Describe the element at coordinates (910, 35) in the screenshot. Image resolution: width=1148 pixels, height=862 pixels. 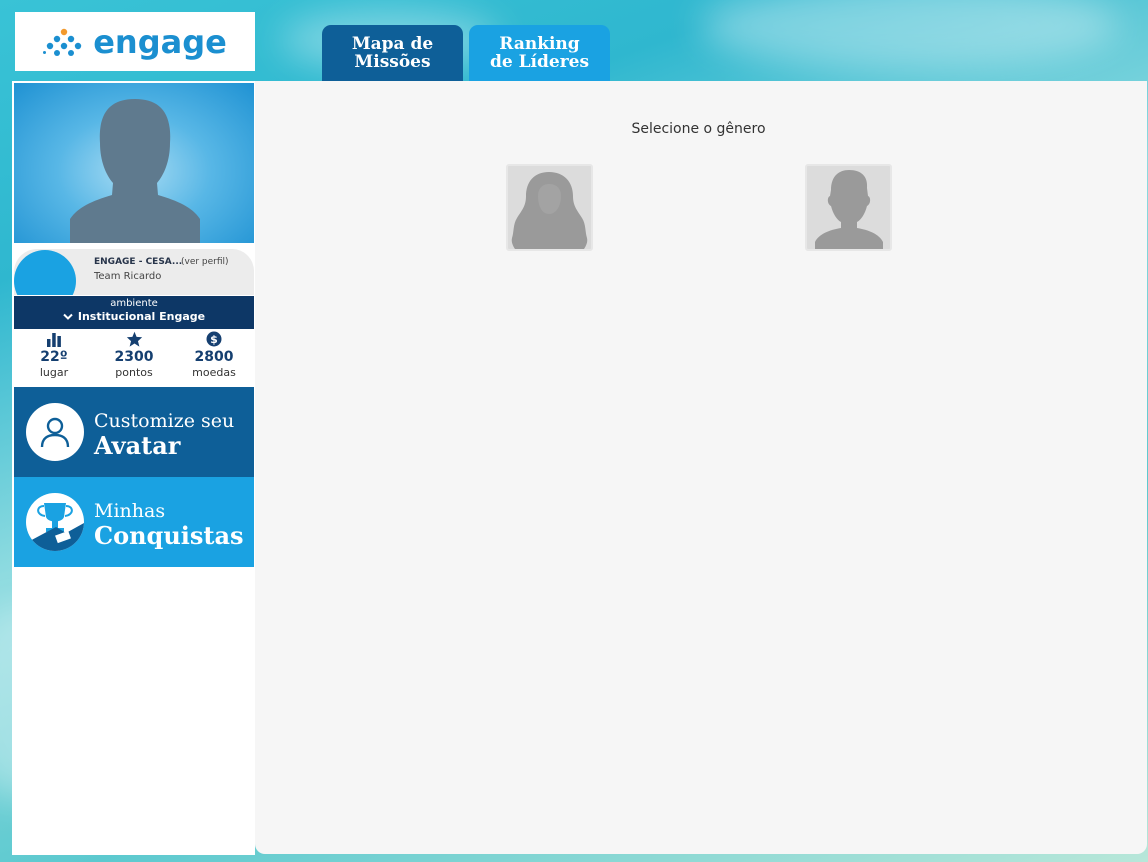
I see `background-cloud` at that location.